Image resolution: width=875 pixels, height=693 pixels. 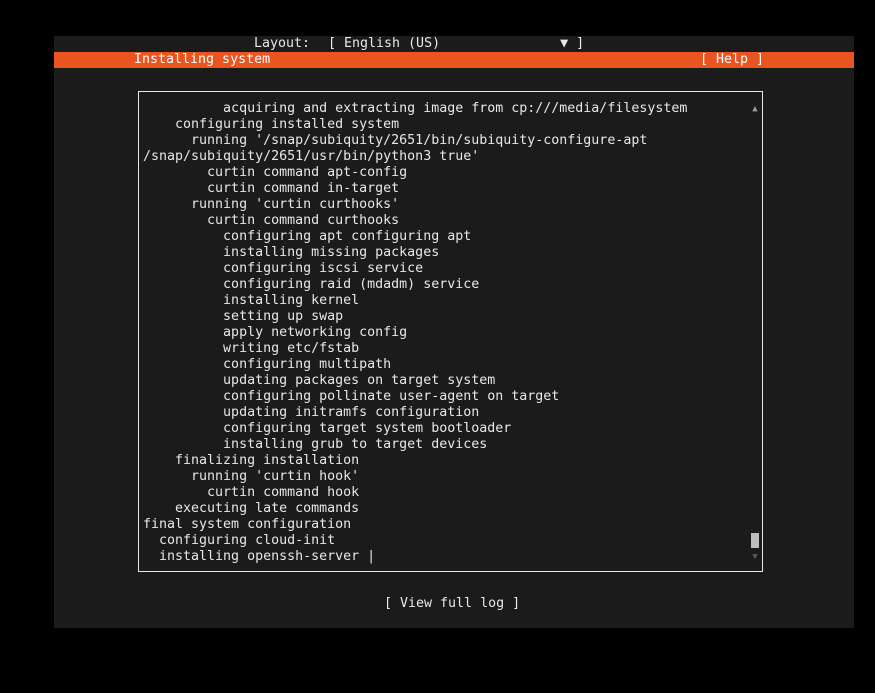 What do you see at coordinates (452, 604) in the screenshot?
I see `view-full-log-button: [ View full log ]` at bounding box center [452, 604].